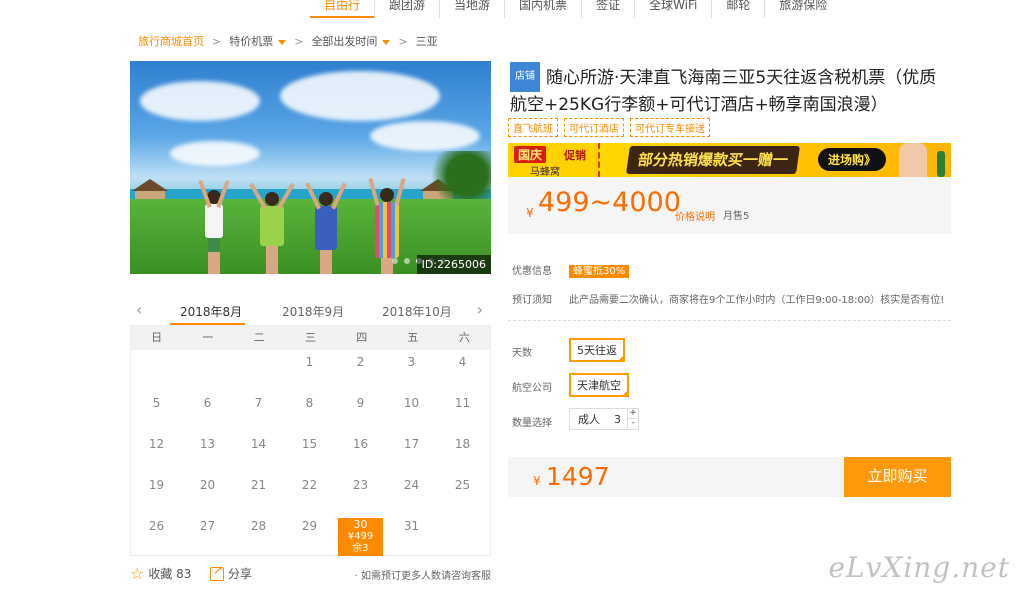 The height and width of the screenshot is (600, 1024). Describe the element at coordinates (160, 573) in the screenshot. I see `favorite-button: ☆ 收藏 83` at that location.